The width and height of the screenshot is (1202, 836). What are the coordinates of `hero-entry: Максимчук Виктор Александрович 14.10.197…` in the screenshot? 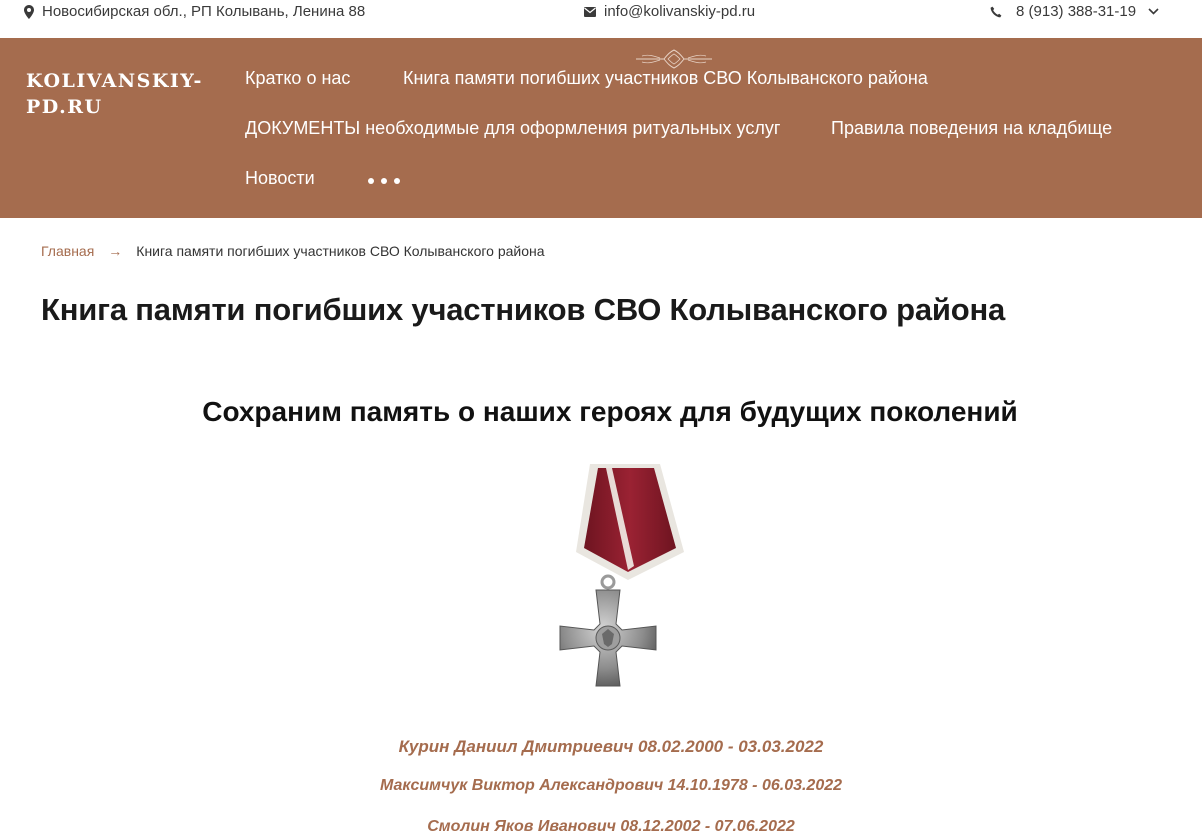 It's located at (601, 786).